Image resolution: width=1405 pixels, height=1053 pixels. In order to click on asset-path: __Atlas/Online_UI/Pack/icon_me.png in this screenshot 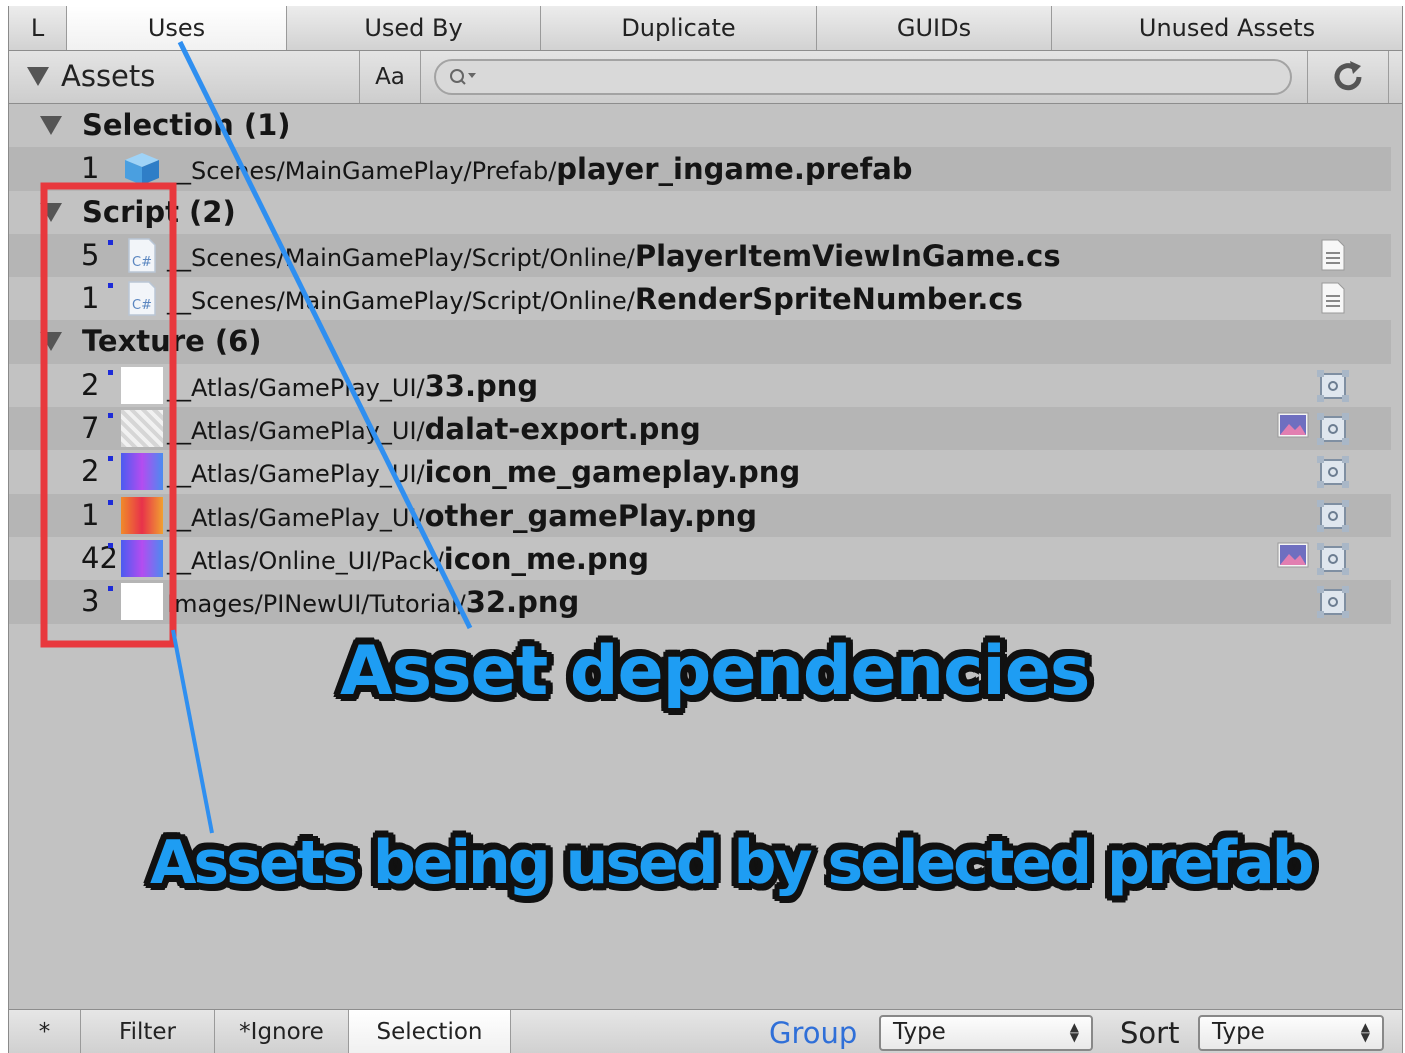, I will do `click(408, 558)`.